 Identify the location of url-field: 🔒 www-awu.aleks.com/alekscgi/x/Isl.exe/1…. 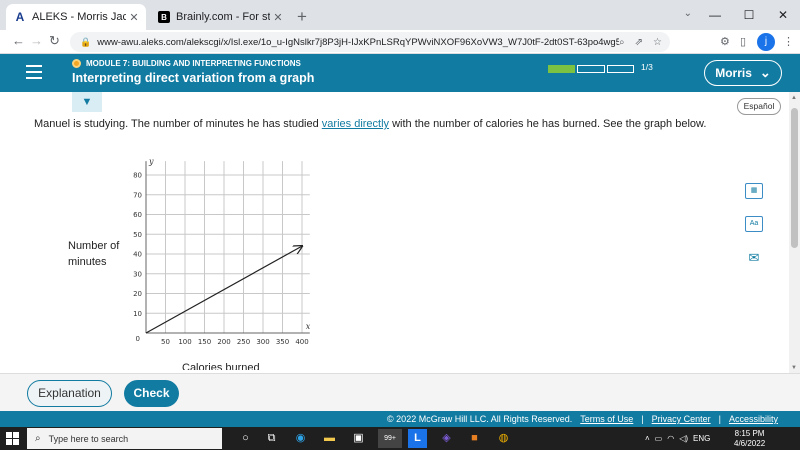
(370, 42).